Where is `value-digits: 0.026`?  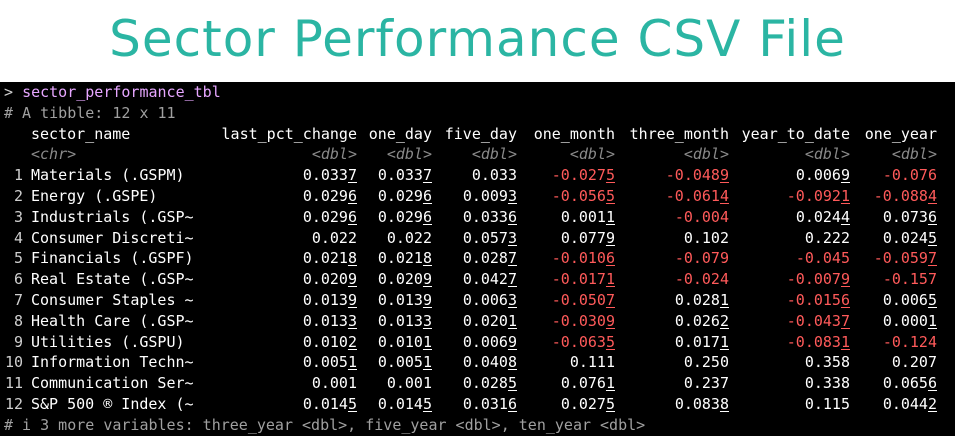 value-digits: 0.026 is located at coordinates (697, 320).